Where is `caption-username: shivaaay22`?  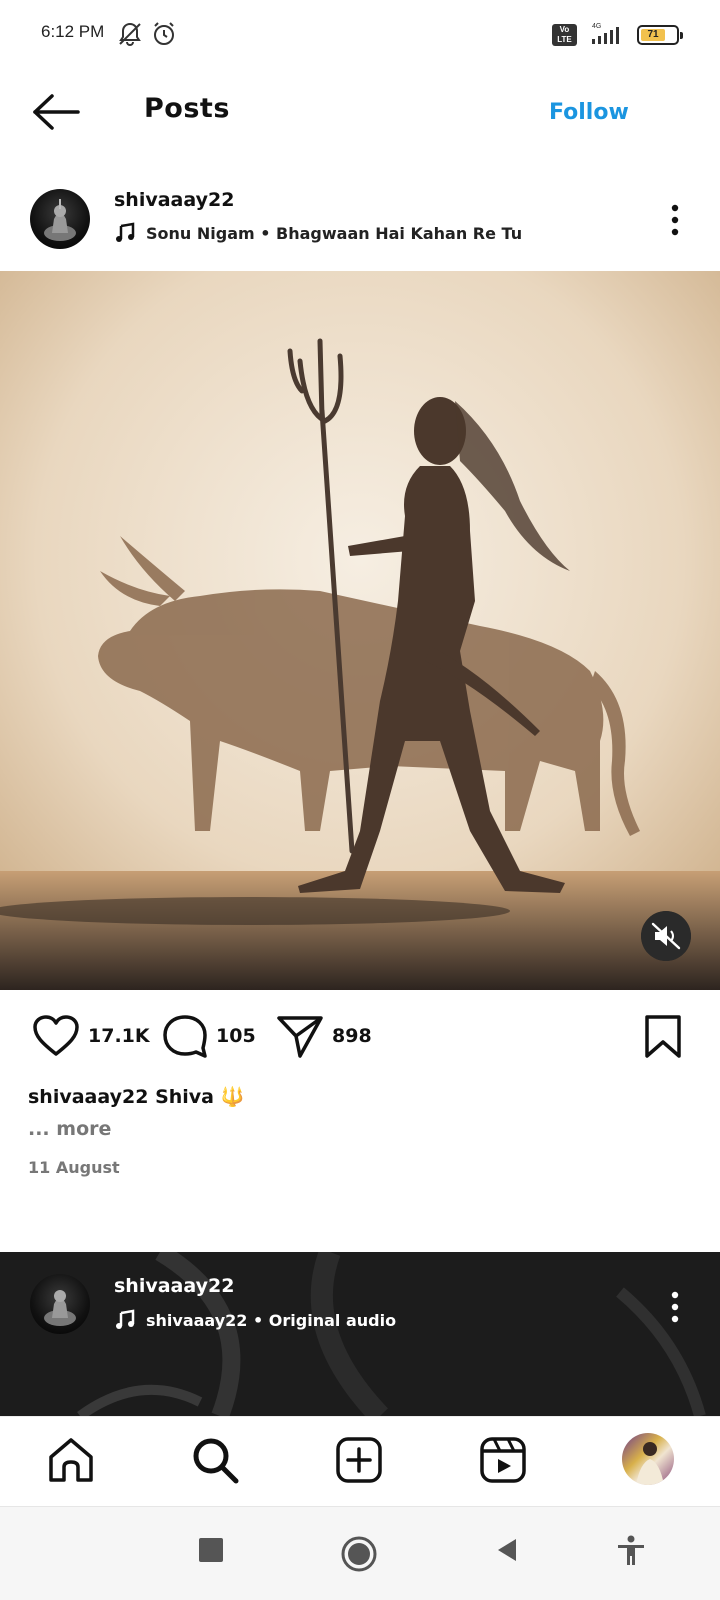
caption-username: shivaaay22 is located at coordinates (88, 1097).